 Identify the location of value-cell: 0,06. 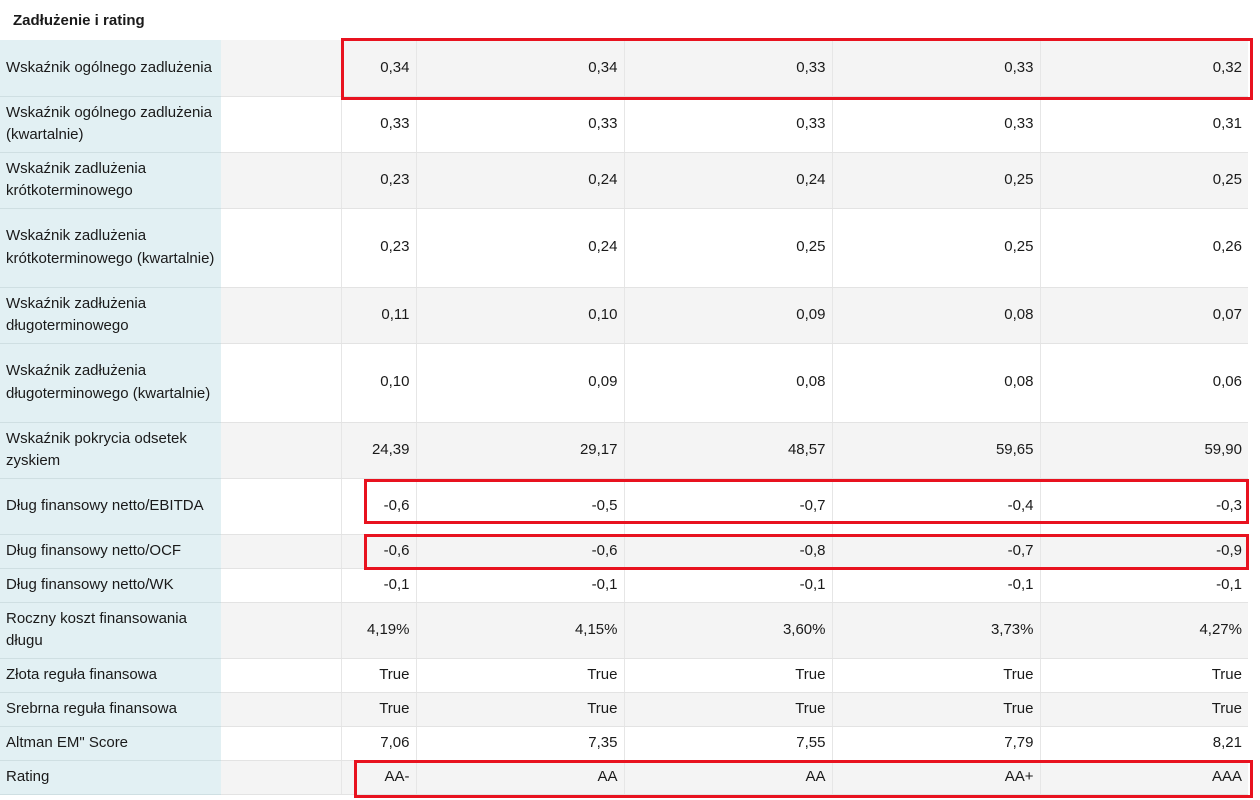
(1143, 383).